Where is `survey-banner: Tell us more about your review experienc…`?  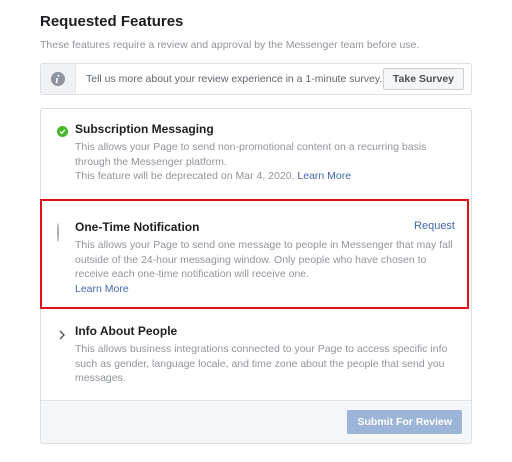
survey-banner: Tell us more about your review experienc… is located at coordinates (256, 79).